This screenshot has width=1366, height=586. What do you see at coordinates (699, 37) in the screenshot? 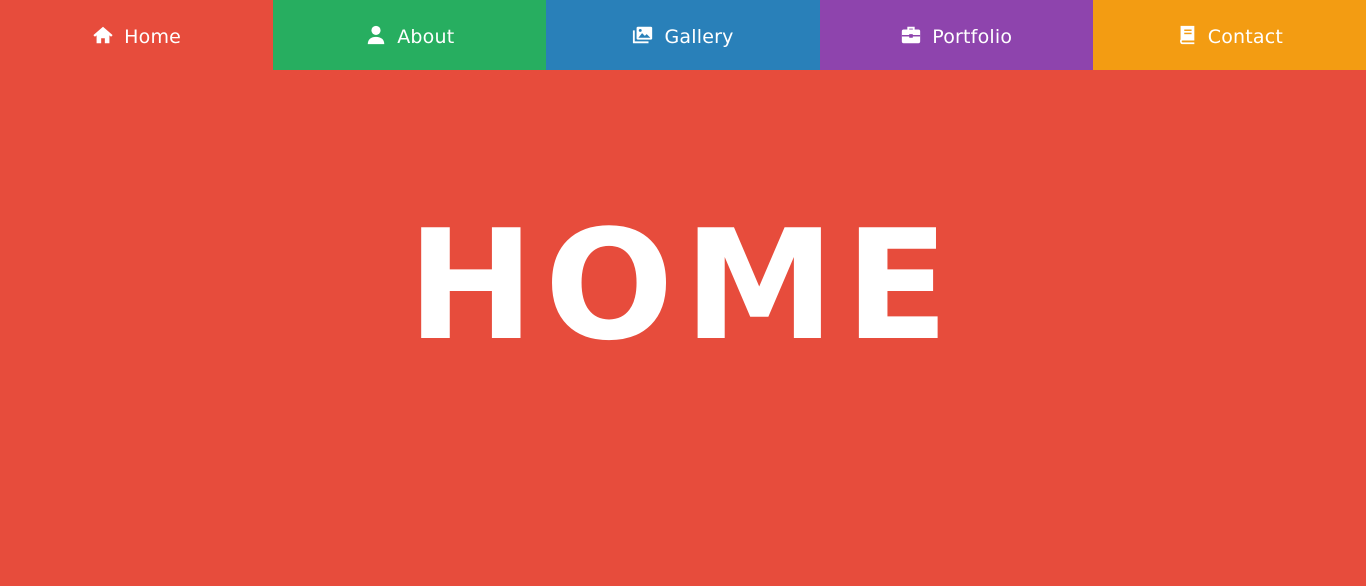
I see `tab-gallery-label: Gallery` at bounding box center [699, 37].